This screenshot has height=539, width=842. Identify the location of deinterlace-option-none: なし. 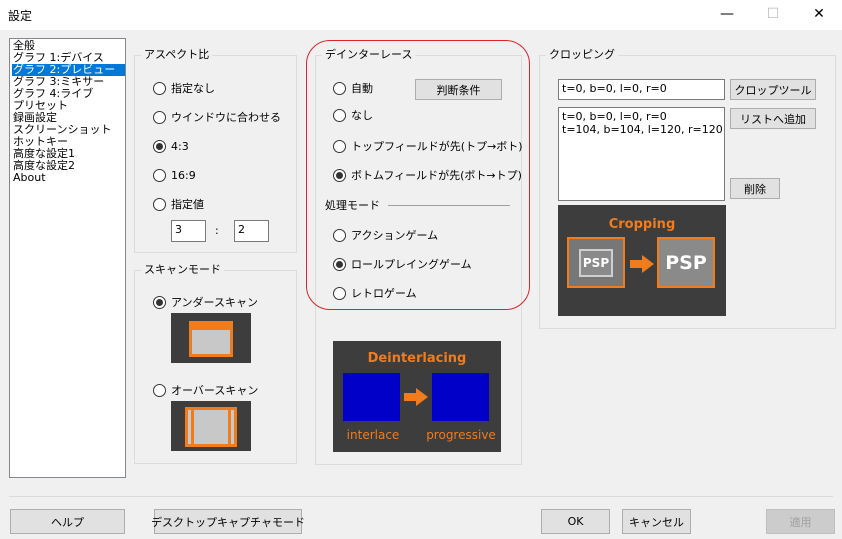
(353, 115).